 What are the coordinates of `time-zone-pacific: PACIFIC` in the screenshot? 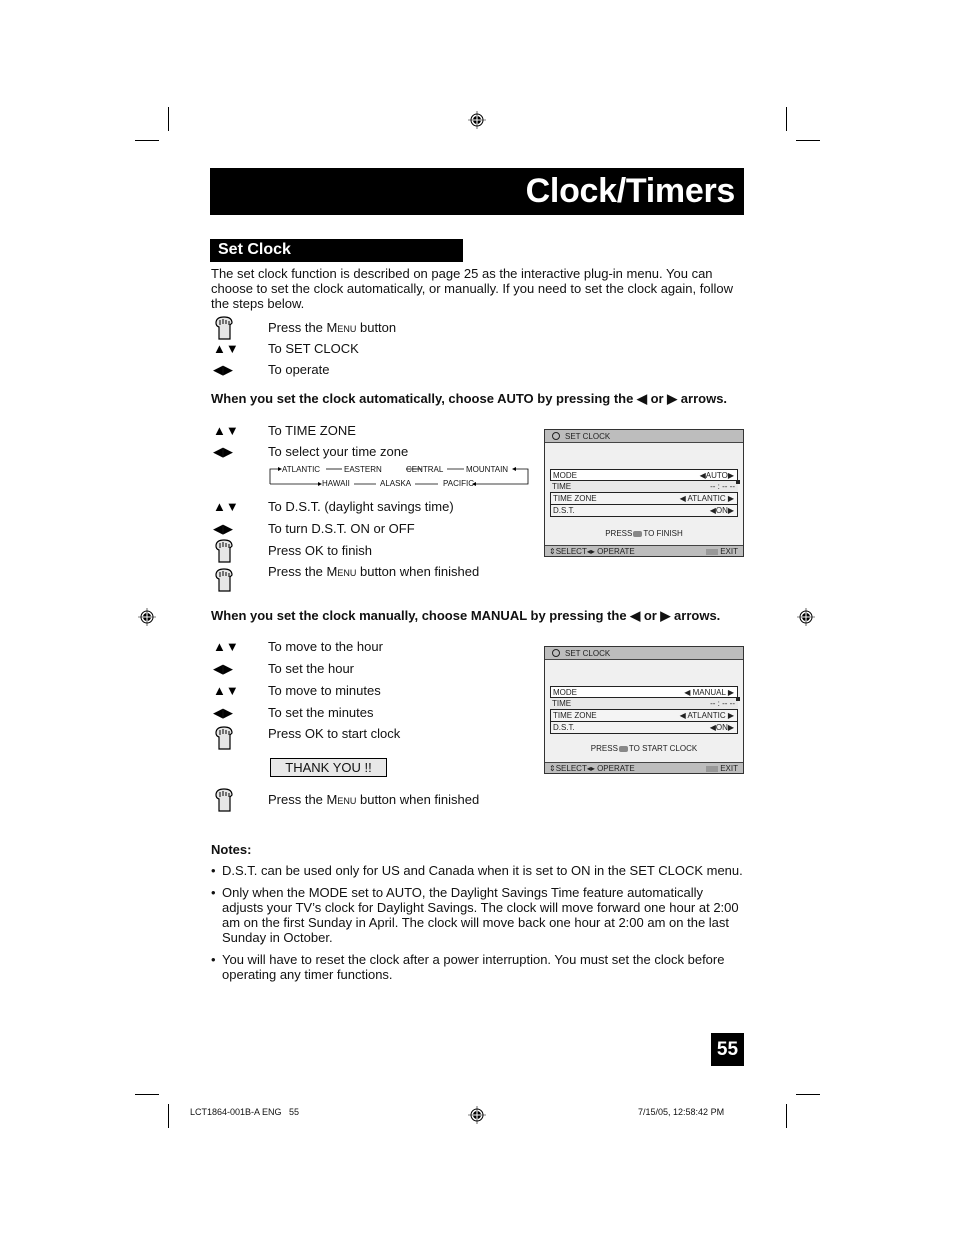 It's located at (458, 483).